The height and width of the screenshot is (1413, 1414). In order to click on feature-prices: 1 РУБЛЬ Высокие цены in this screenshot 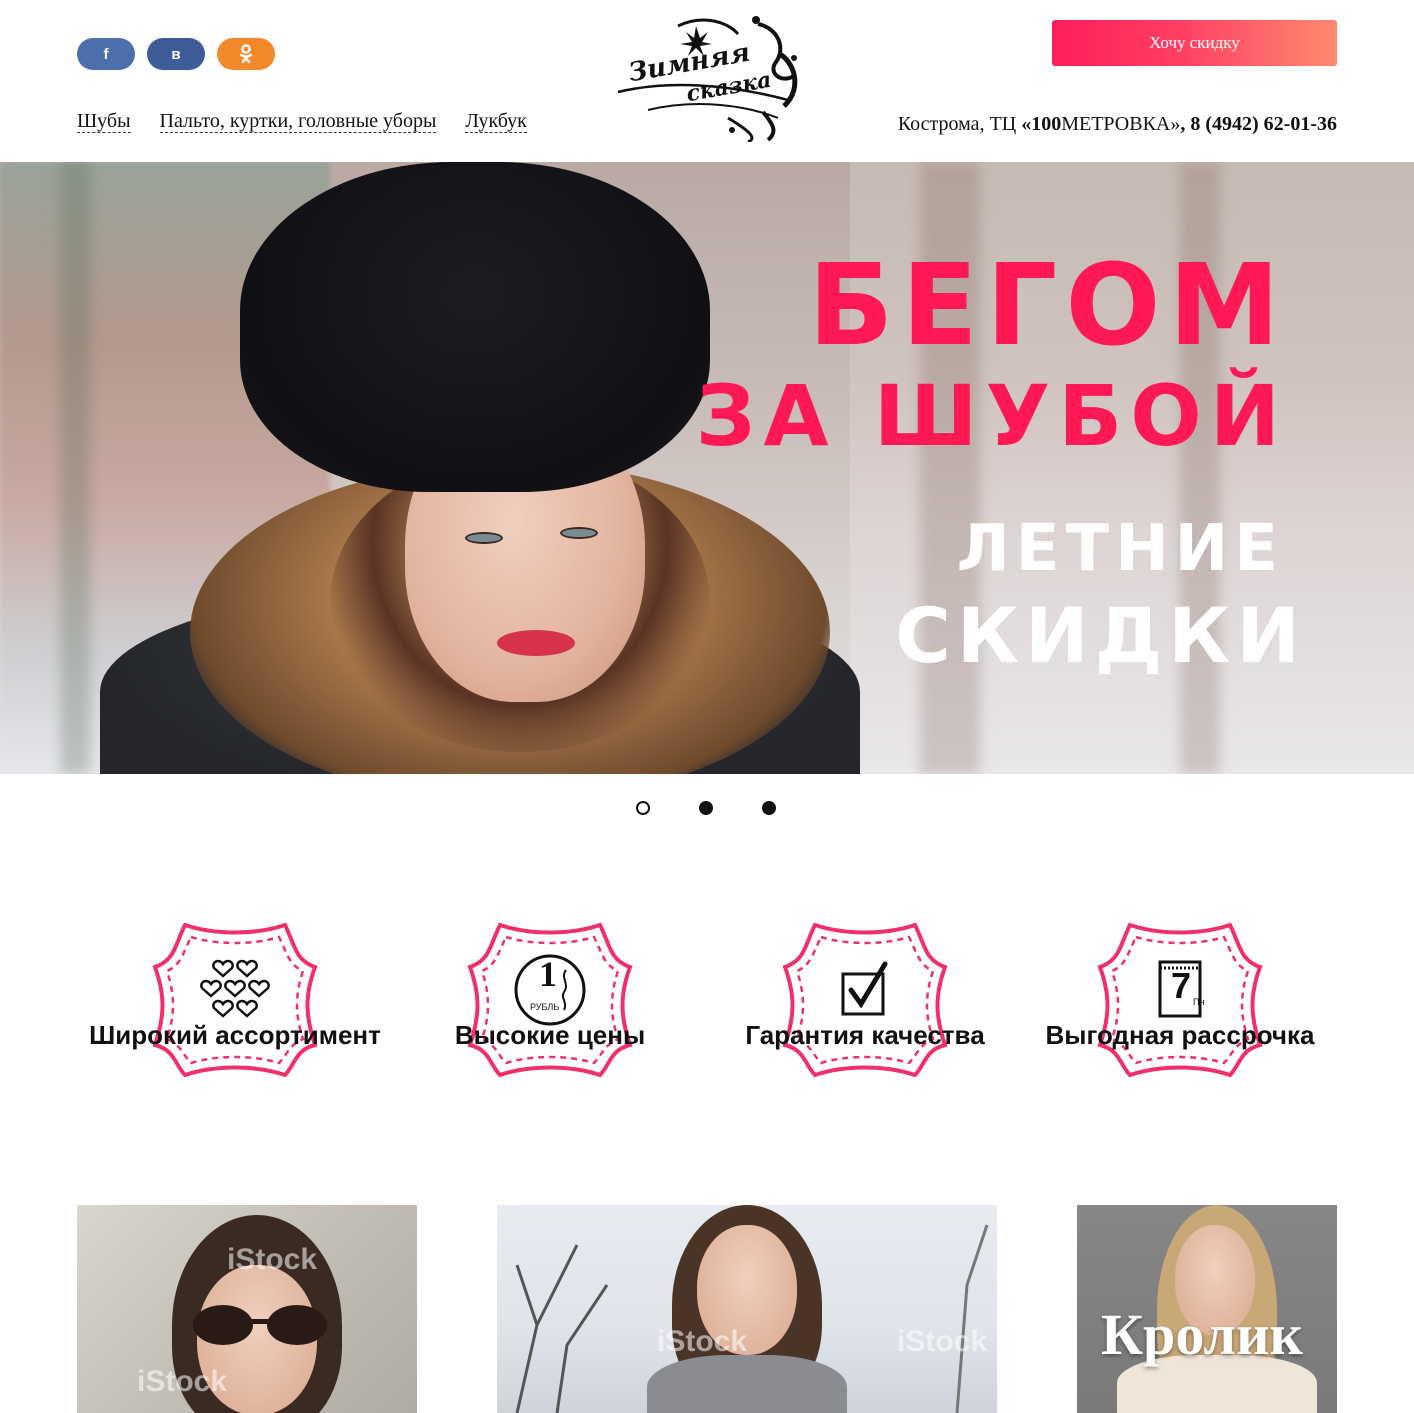, I will do `click(550, 995)`.